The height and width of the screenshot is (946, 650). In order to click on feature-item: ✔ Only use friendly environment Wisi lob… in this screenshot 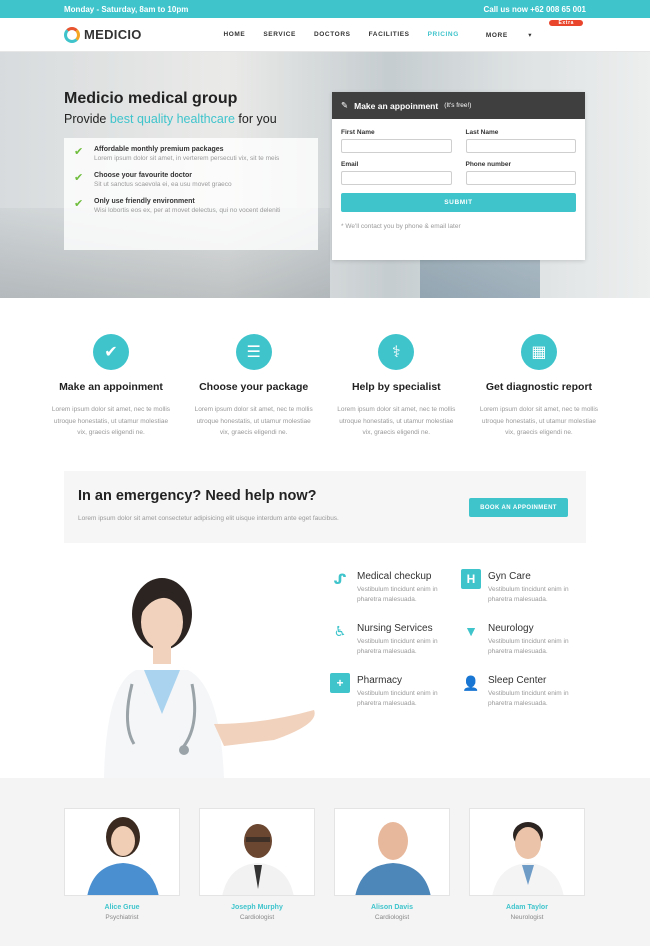, I will do `click(196, 206)`.